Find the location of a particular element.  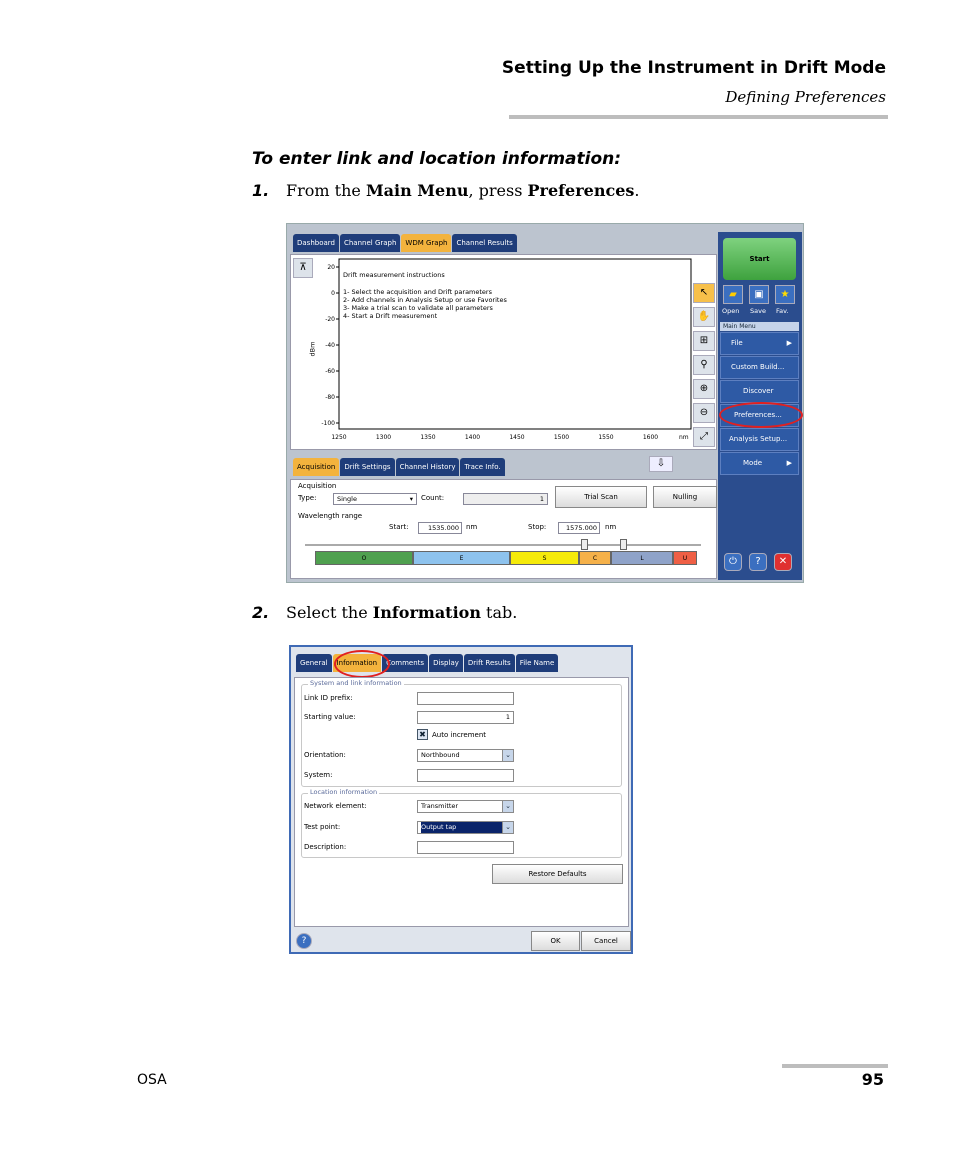

instruction-line: 4- Start a Drift measurement is located at coordinates (390, 316).